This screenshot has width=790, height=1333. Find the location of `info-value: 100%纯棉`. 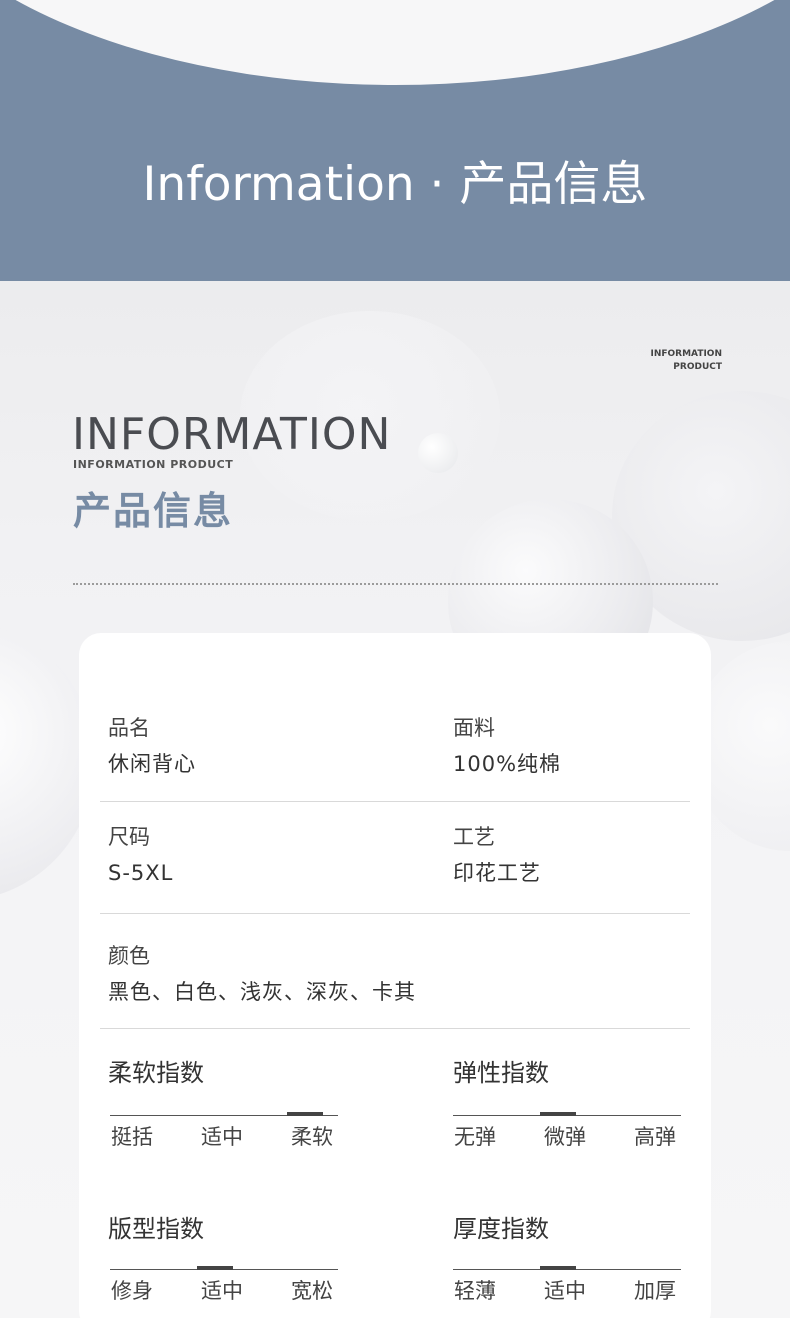

info-value: 100%纯棉 is located at coordinates (507, 764).